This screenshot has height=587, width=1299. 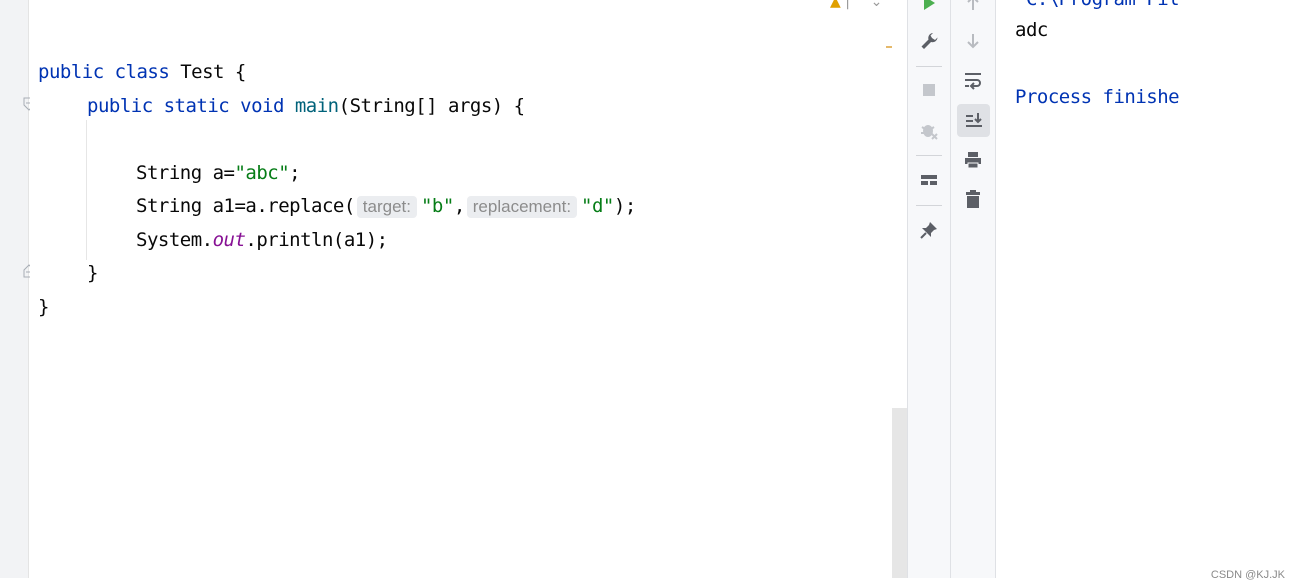 I want to click on scroll-to-end-button, so click(x=973, y=120).